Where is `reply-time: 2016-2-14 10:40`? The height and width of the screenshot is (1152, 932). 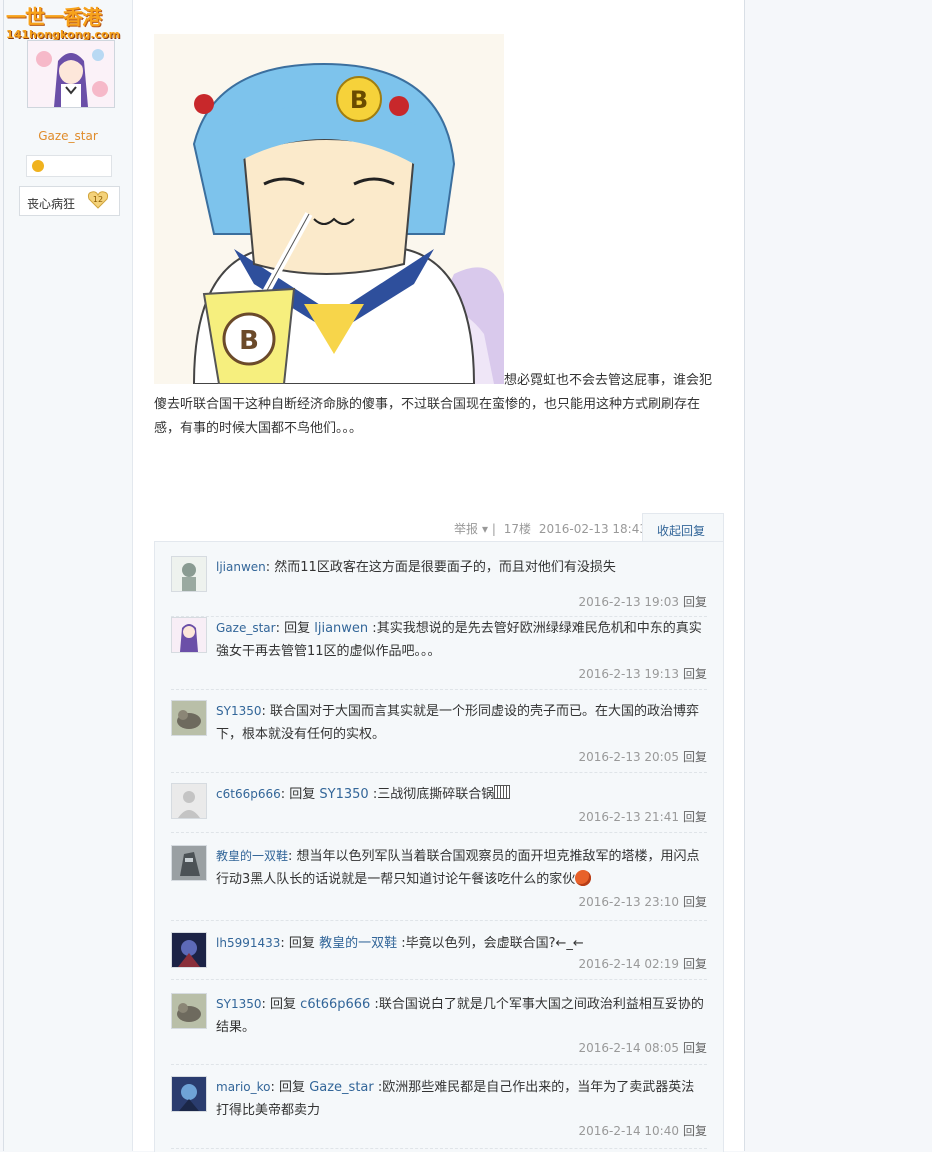 reply-time: 2016-2-14 10:40 is located at coordinates (628, 1131).